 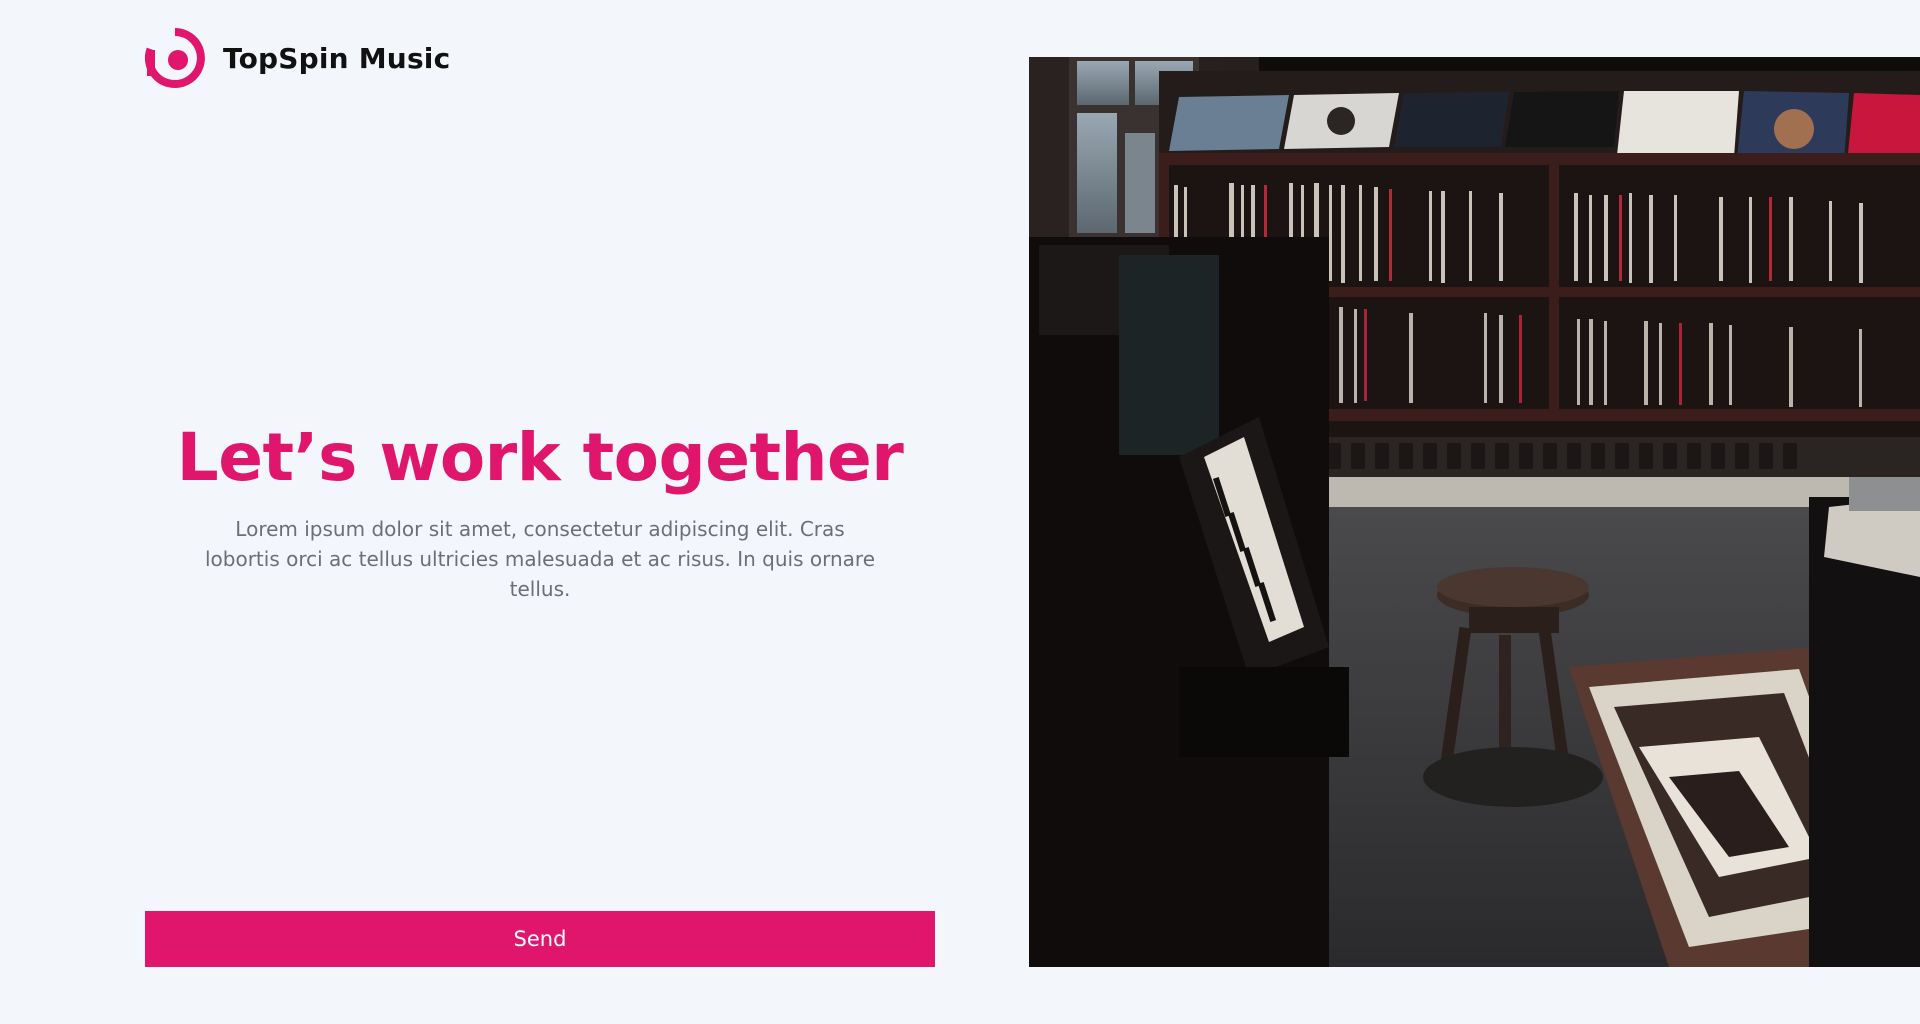 I want to click on page-title: Let’s work together, so click(x=540, y=457).